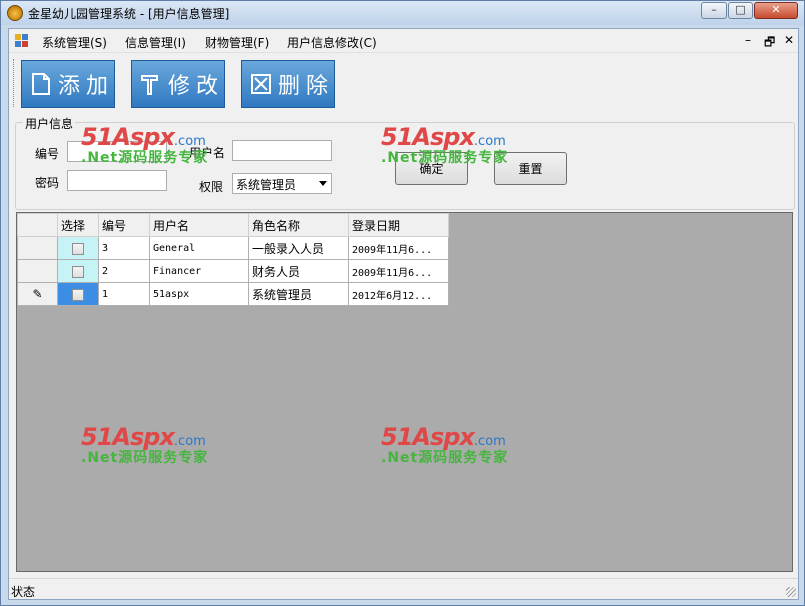 This screenshot has width=805, height=606. What do you see at coordinates (15, 13) in the screenshot?
I see `app-icon` at bounding box center [15, 13].